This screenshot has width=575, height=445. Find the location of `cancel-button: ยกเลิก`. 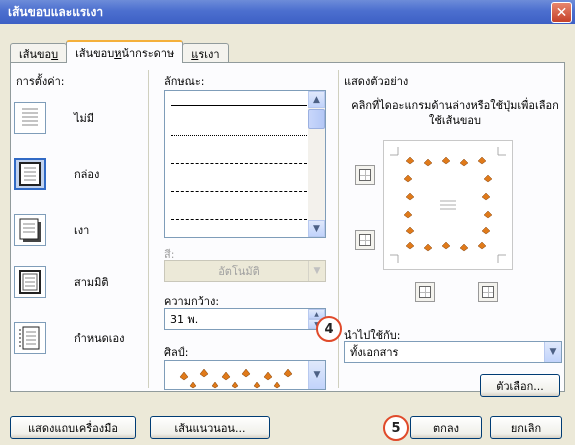

cancel-button: ยกเลิก is located at coordinates (526, 427).